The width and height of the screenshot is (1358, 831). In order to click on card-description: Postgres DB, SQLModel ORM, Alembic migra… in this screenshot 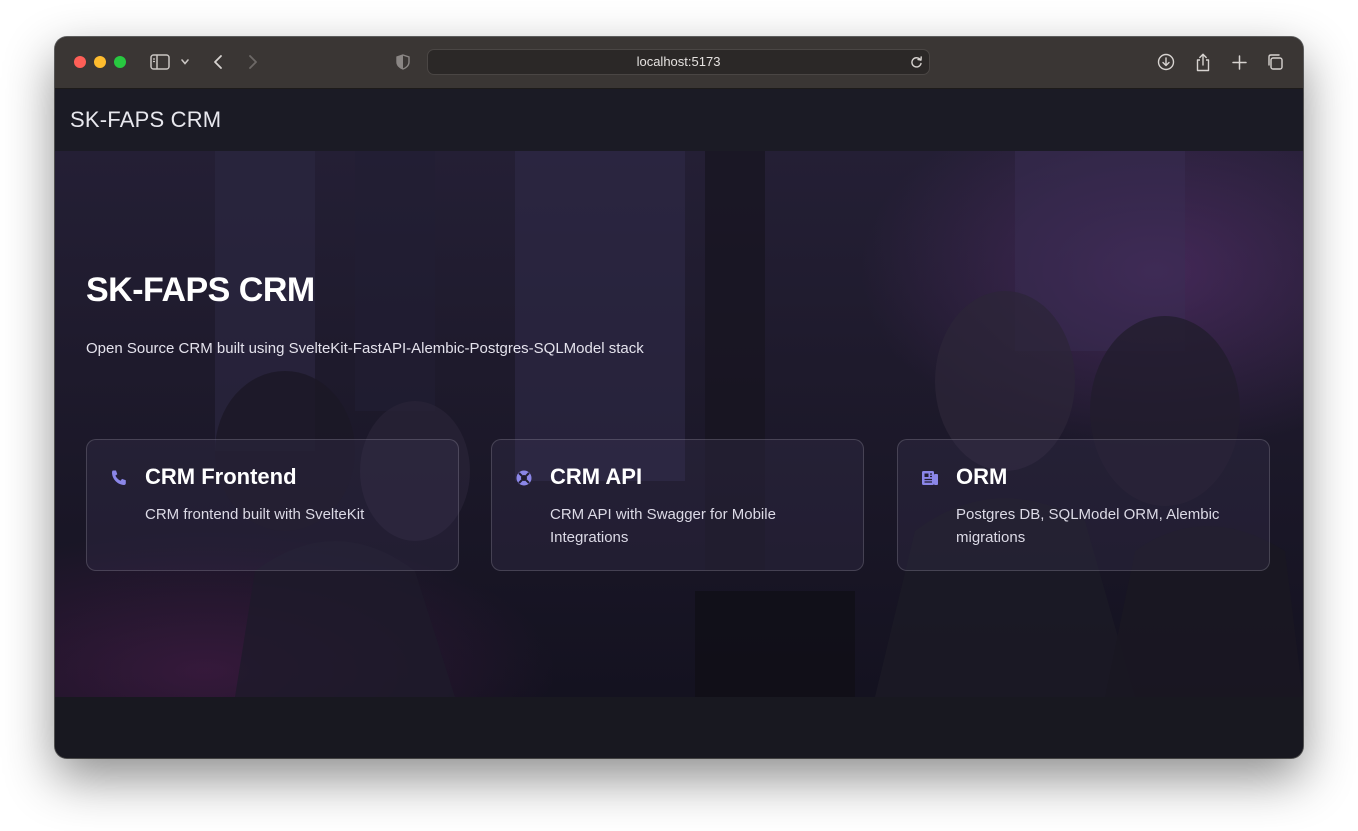, I will do `click(1088, 526)`.